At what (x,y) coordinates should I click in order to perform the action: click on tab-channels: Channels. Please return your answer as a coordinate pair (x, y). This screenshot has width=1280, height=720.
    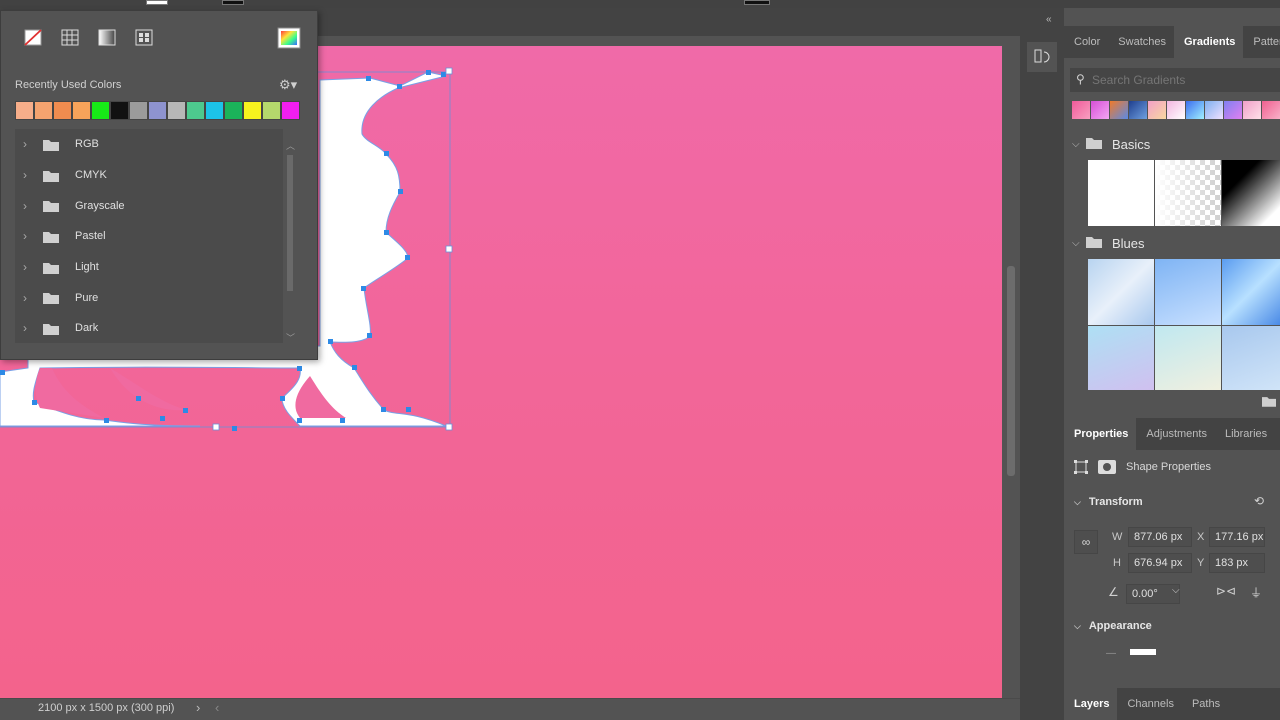
    Looking at the image, I should click on (1149, 704).